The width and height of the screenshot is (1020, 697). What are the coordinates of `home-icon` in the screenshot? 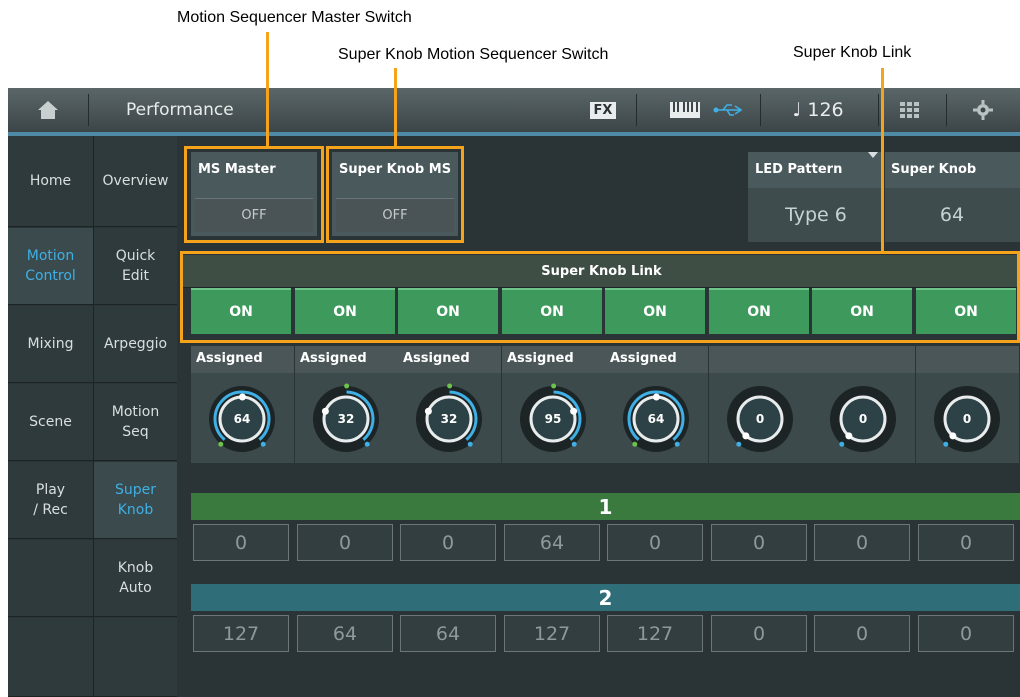 It's located at (48, 110).